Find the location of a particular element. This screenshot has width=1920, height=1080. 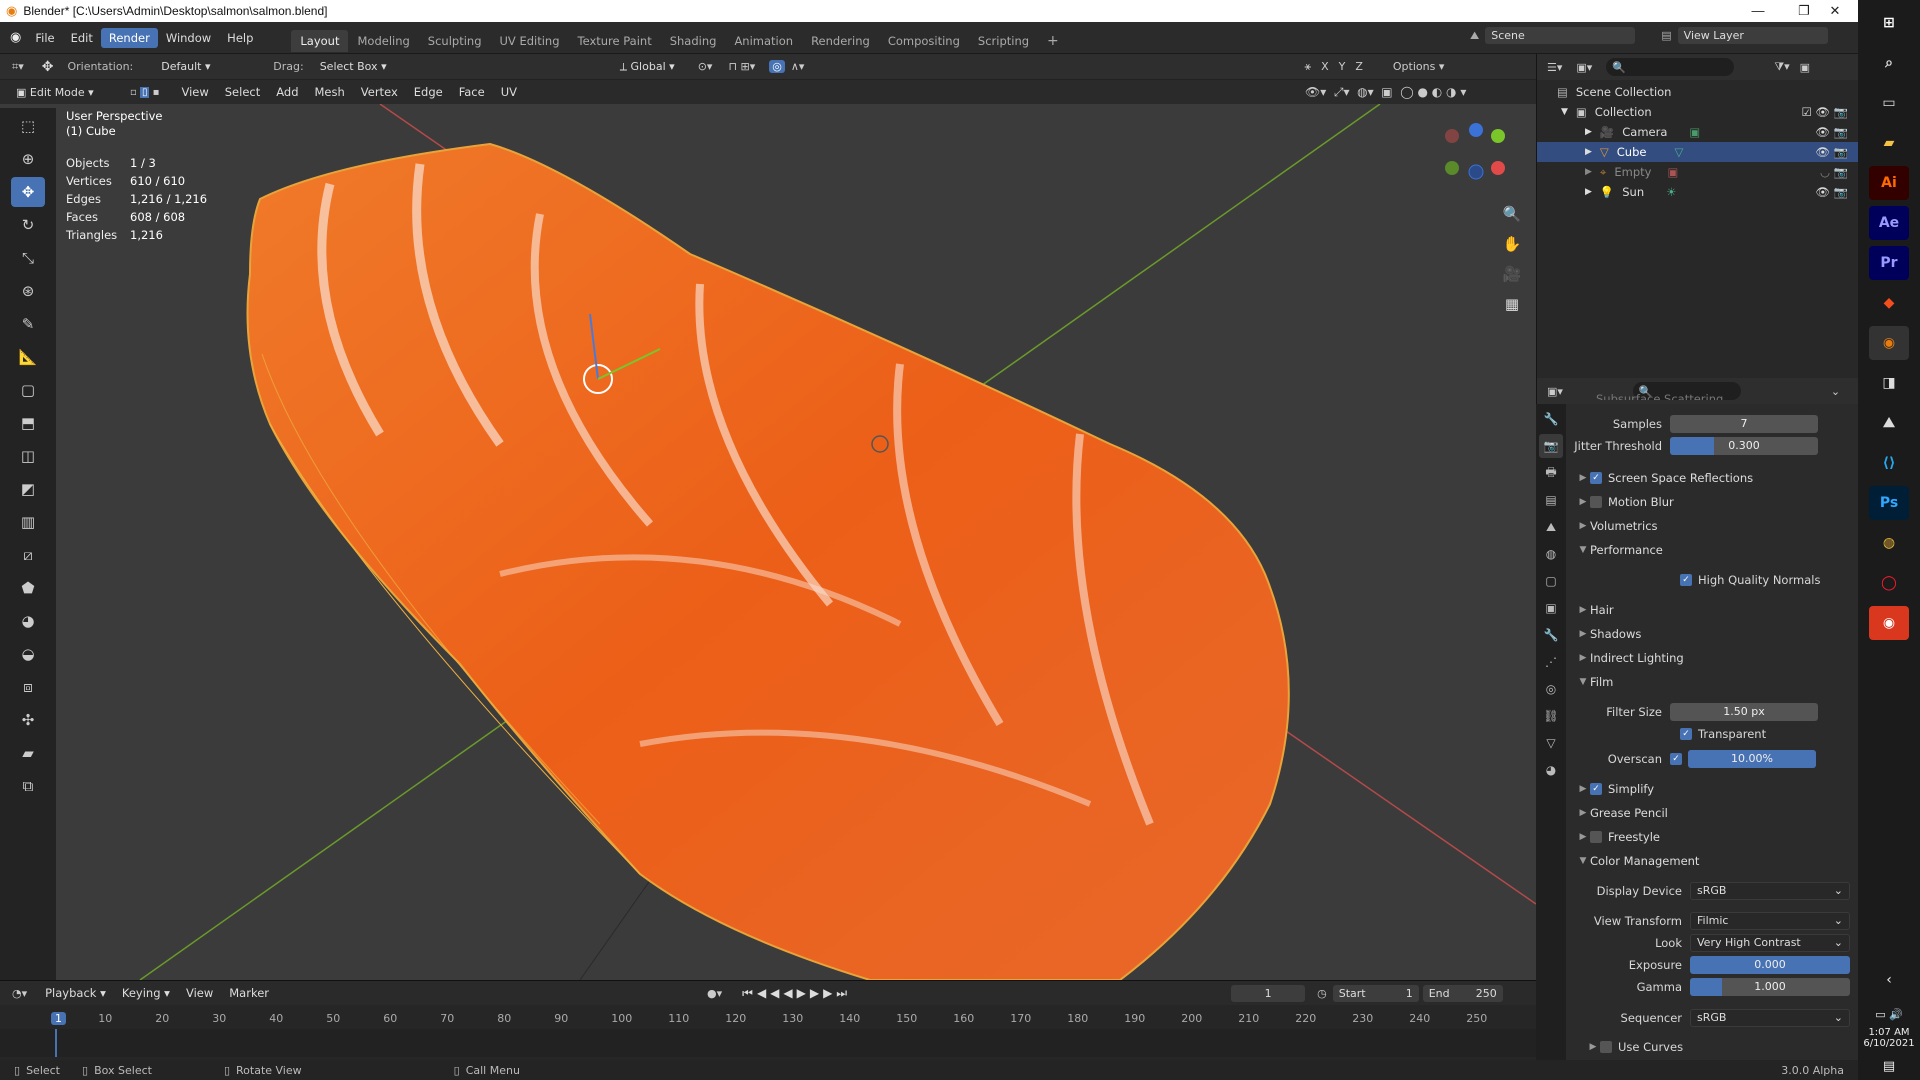

freestyle-checkbox is located at coordinates (1596, 837).